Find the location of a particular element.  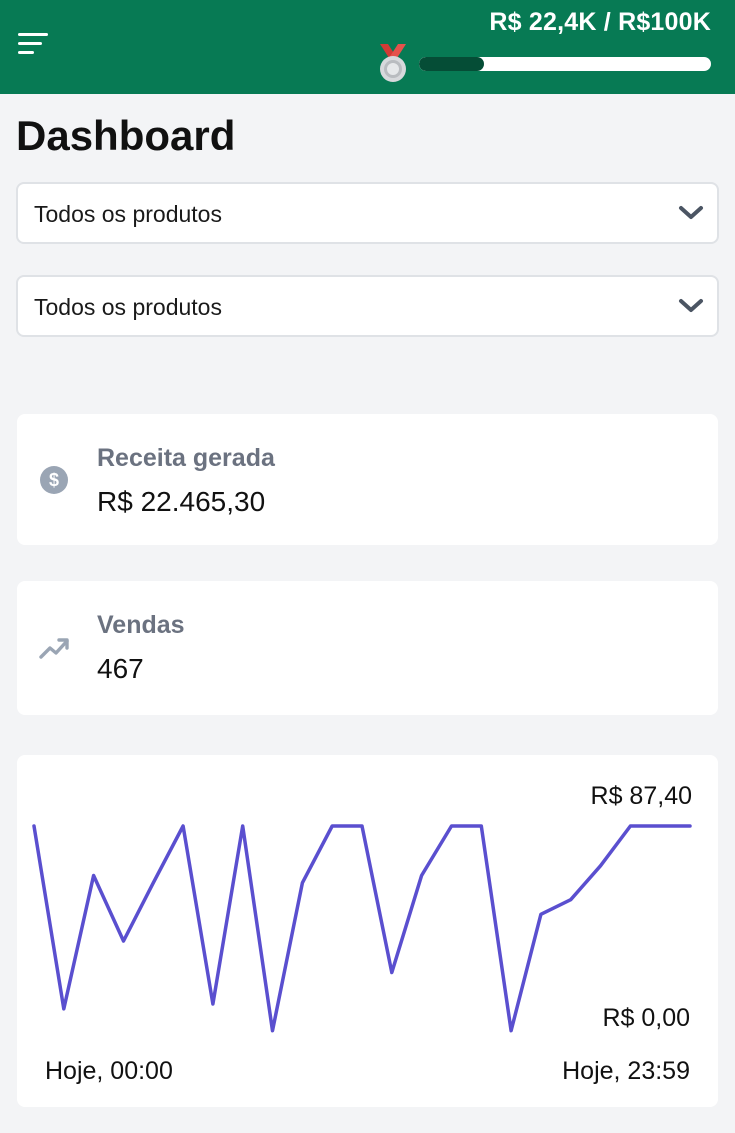

revenue-goal-progress is located at coordinates (565, 64).